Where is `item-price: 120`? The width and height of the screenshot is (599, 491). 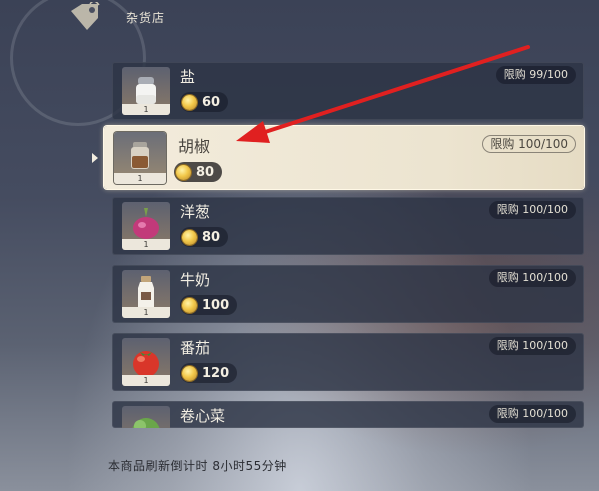
item-price: 120 is located at coordinates (209, 373).